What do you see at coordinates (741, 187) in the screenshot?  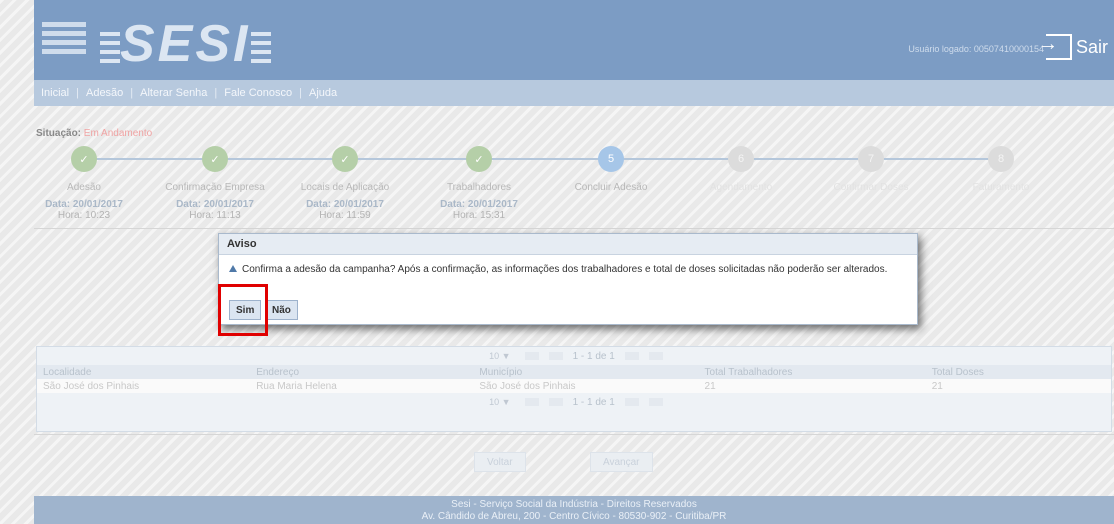 I see `step-label: Agendamento` at bounding box center [741, 187].